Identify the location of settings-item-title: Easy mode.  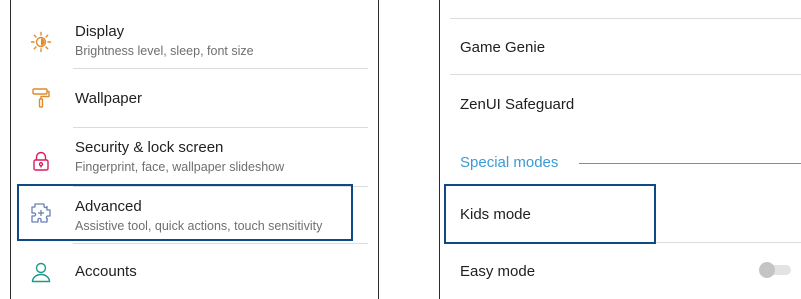
(498, 271).